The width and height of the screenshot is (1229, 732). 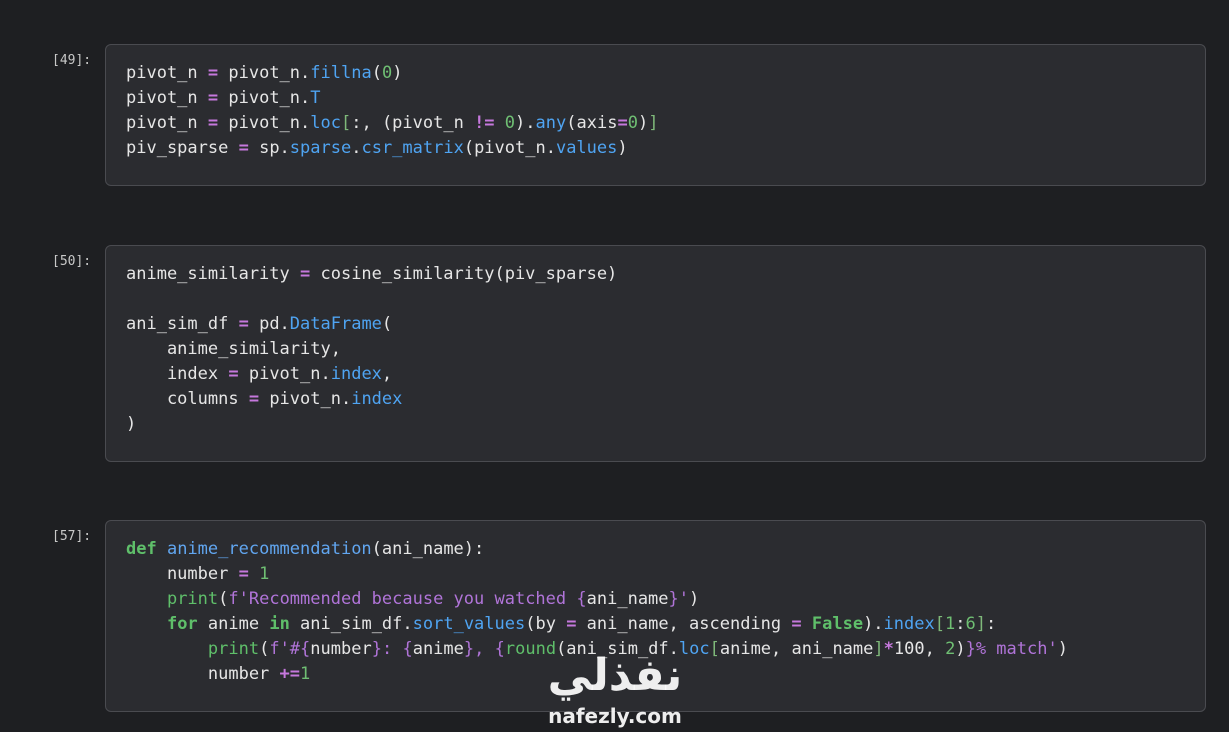 What do you see at coordinates (796, 649) in the screenshot?
I see `code-token: anime, ani_name` at bounding box center [796, 649].